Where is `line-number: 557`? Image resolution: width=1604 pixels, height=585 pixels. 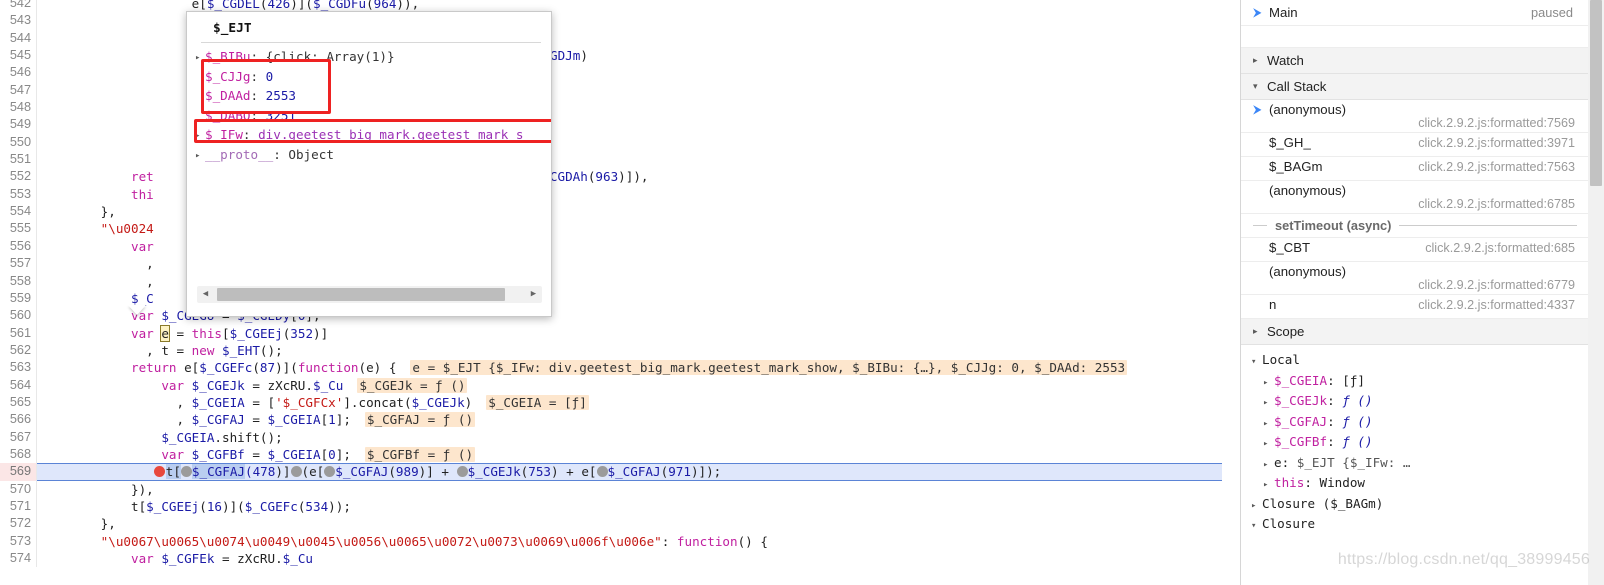
line-number: 557 is located at coordinates (16, 263).